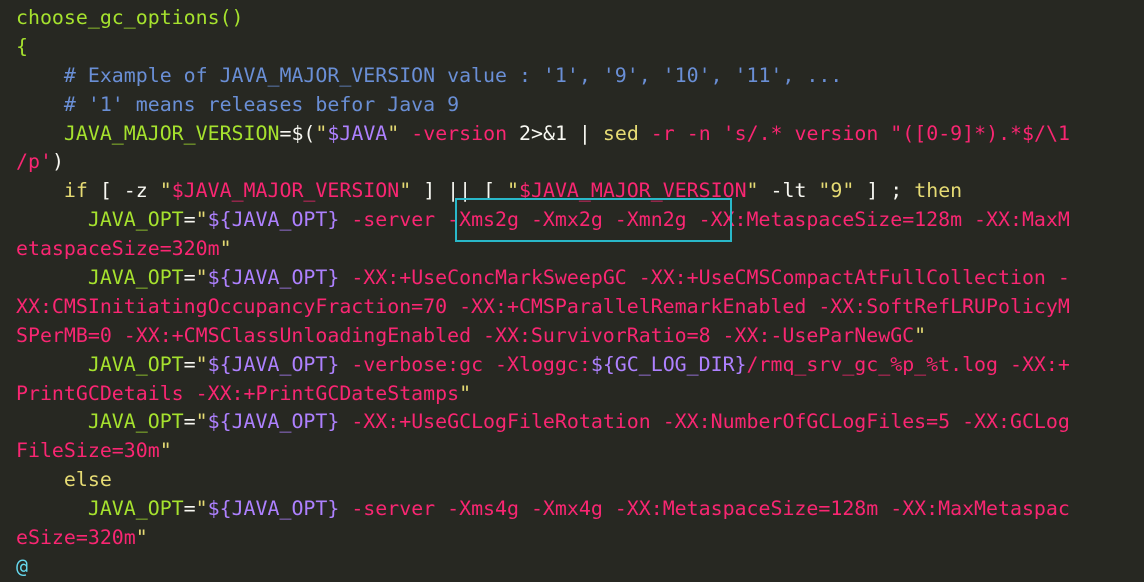 This screenshot has width=1144, height=582. What do you see at coordinates (680, 133) in the screenshot?
I see `code-token: -r -n` at bounding box center [680, 133].